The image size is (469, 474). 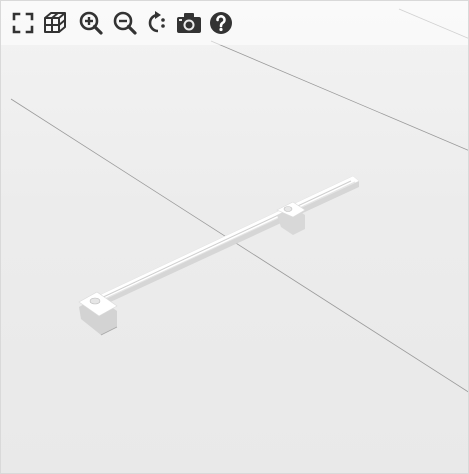 I want to click on zoom-in-icon, so click(x=91, y=23).